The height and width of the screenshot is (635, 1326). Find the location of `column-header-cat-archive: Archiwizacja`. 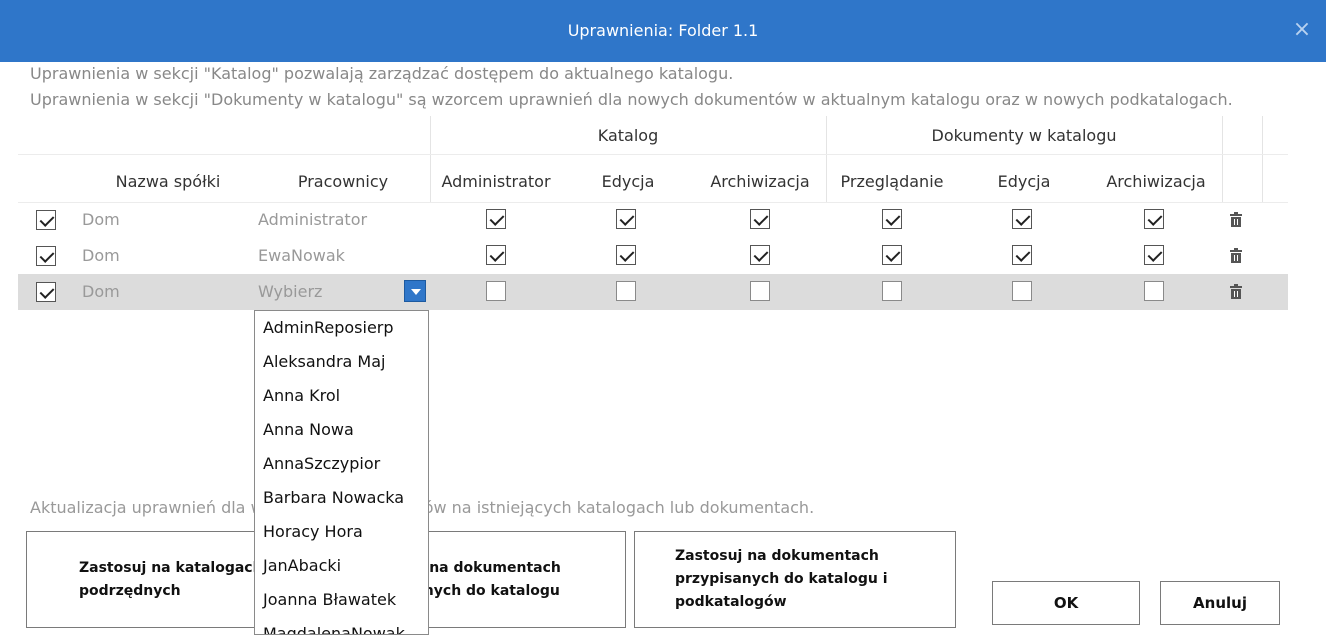

column-header-cat-archive: Archiwizacja is located at coordinates (760, 182).